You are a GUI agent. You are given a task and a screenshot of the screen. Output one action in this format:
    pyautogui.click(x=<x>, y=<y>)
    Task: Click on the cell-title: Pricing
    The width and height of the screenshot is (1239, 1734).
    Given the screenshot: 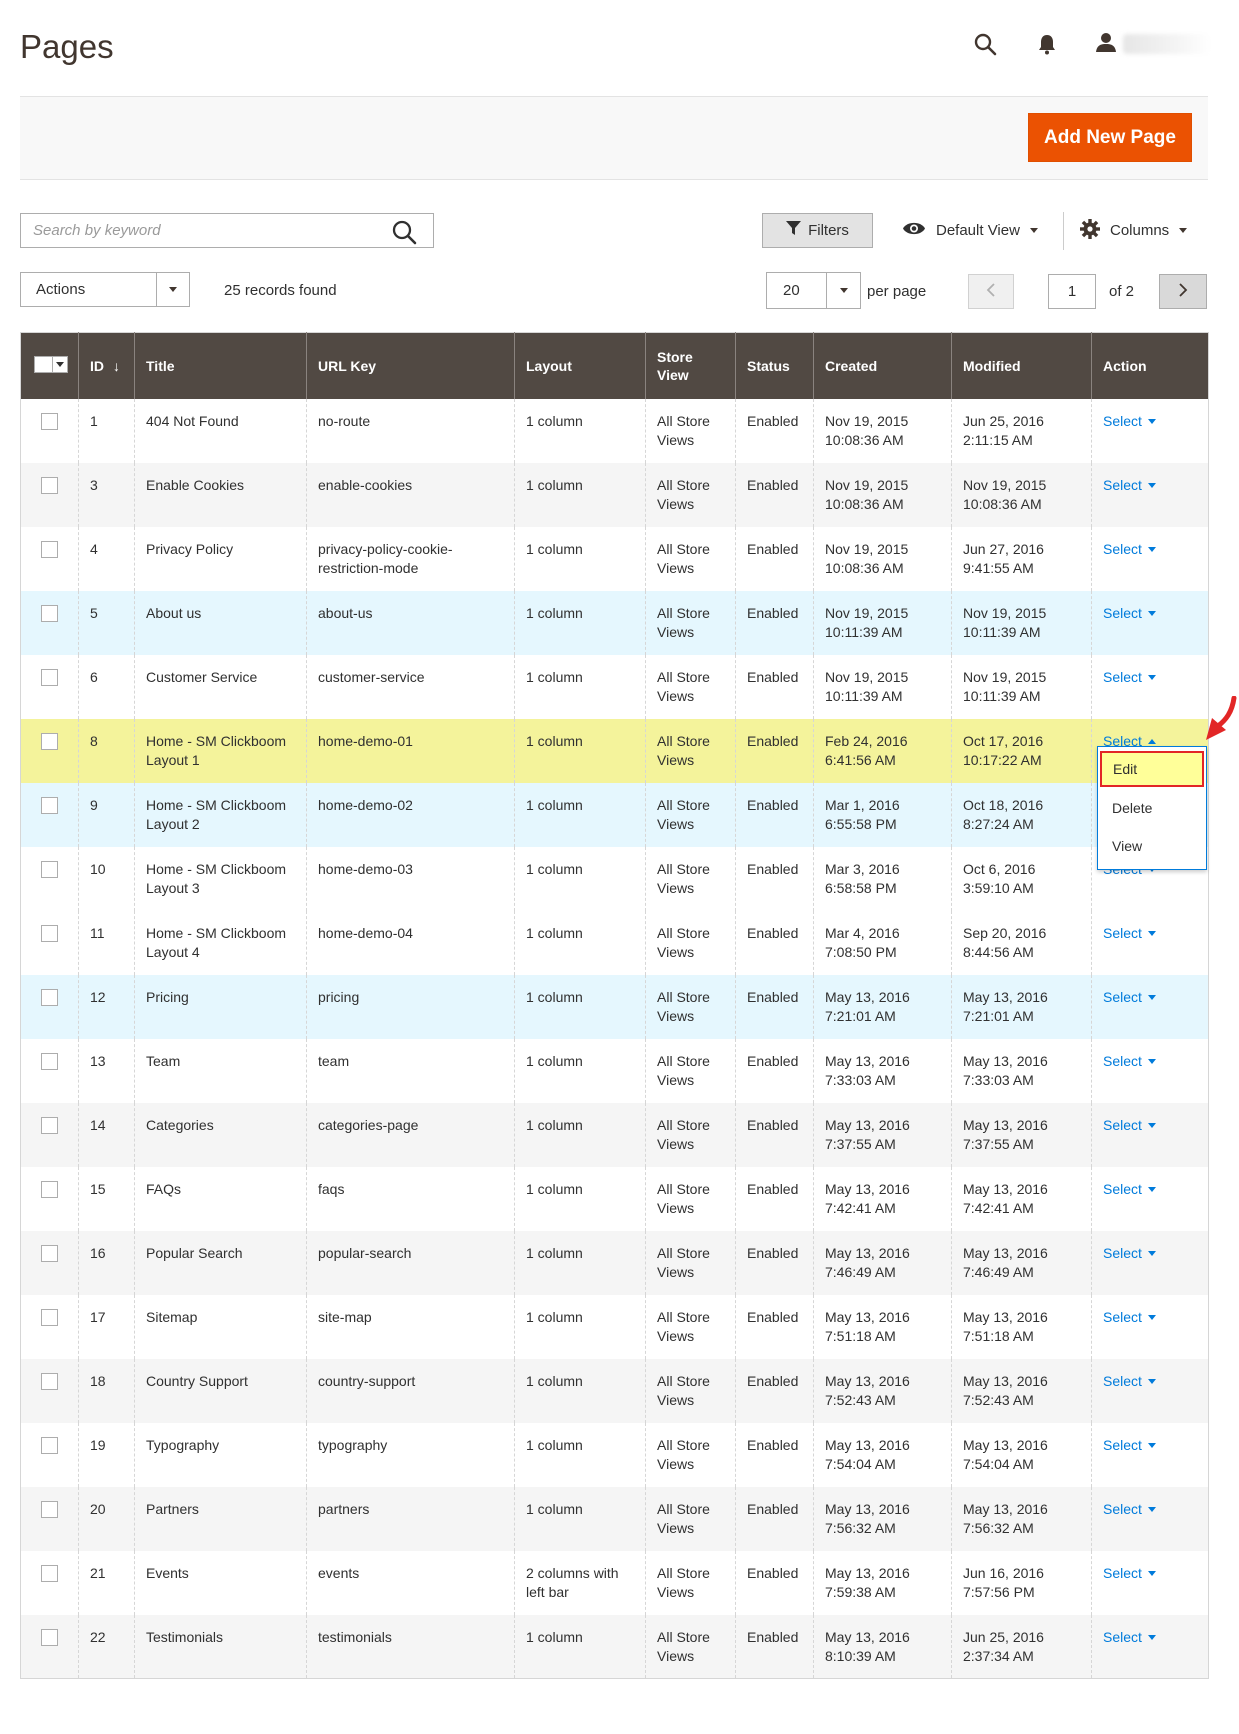 What is the action you would take?
    pyautogui.click(x=220, y=1006)
    